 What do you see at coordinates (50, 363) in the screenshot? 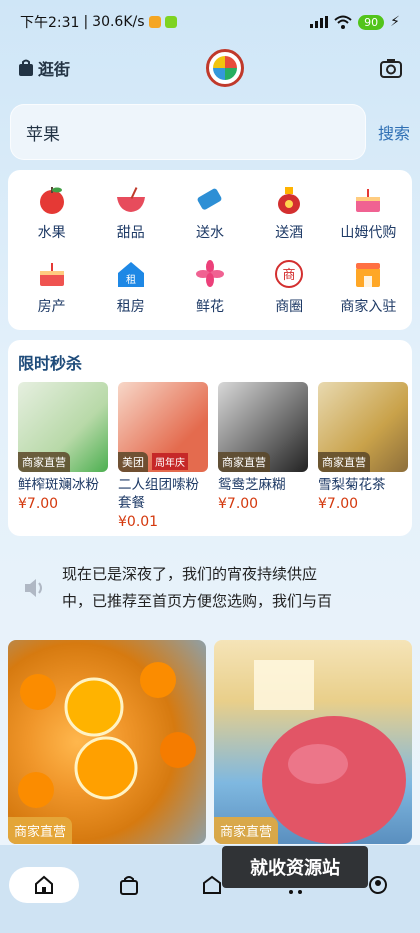
I see `flash-sale-title: 限时秒杀` at bounding box center [50, 363].